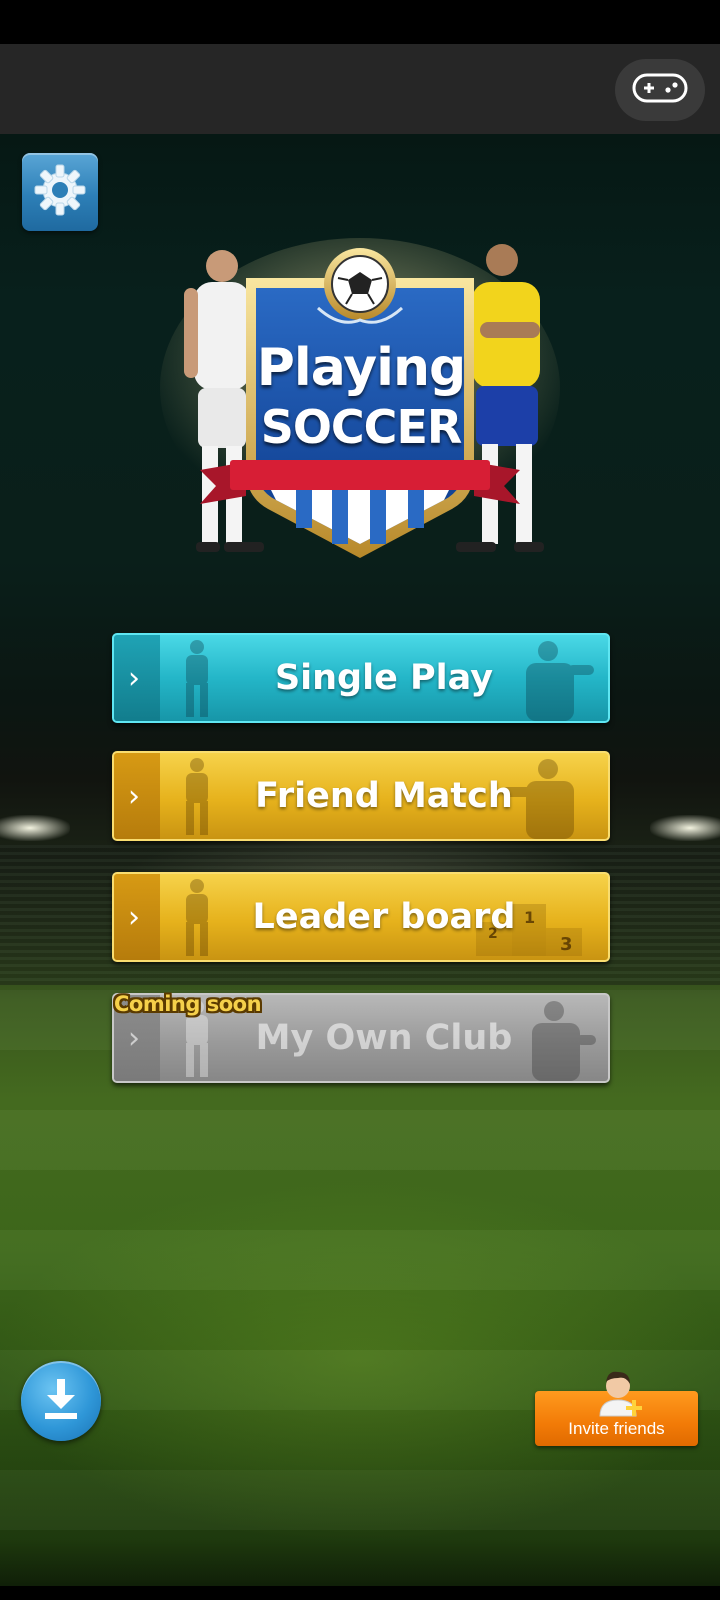 The image size is (720, 1600). I want to click on game-controller-button, so click(660, 90).